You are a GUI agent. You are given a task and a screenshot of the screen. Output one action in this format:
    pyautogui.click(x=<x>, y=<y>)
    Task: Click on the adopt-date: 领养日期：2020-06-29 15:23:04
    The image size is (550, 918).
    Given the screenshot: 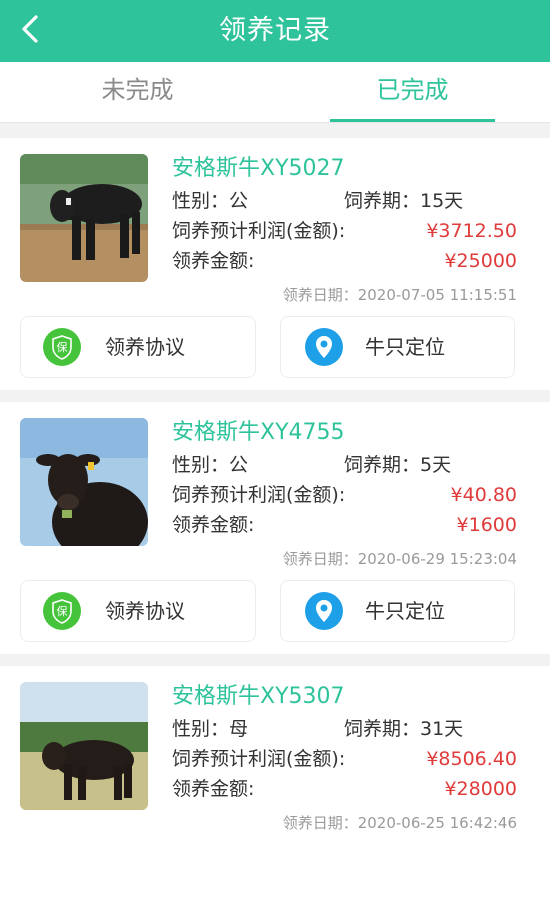 What is the action you would take?
    pyautogui.click(x=399, y=559)
    